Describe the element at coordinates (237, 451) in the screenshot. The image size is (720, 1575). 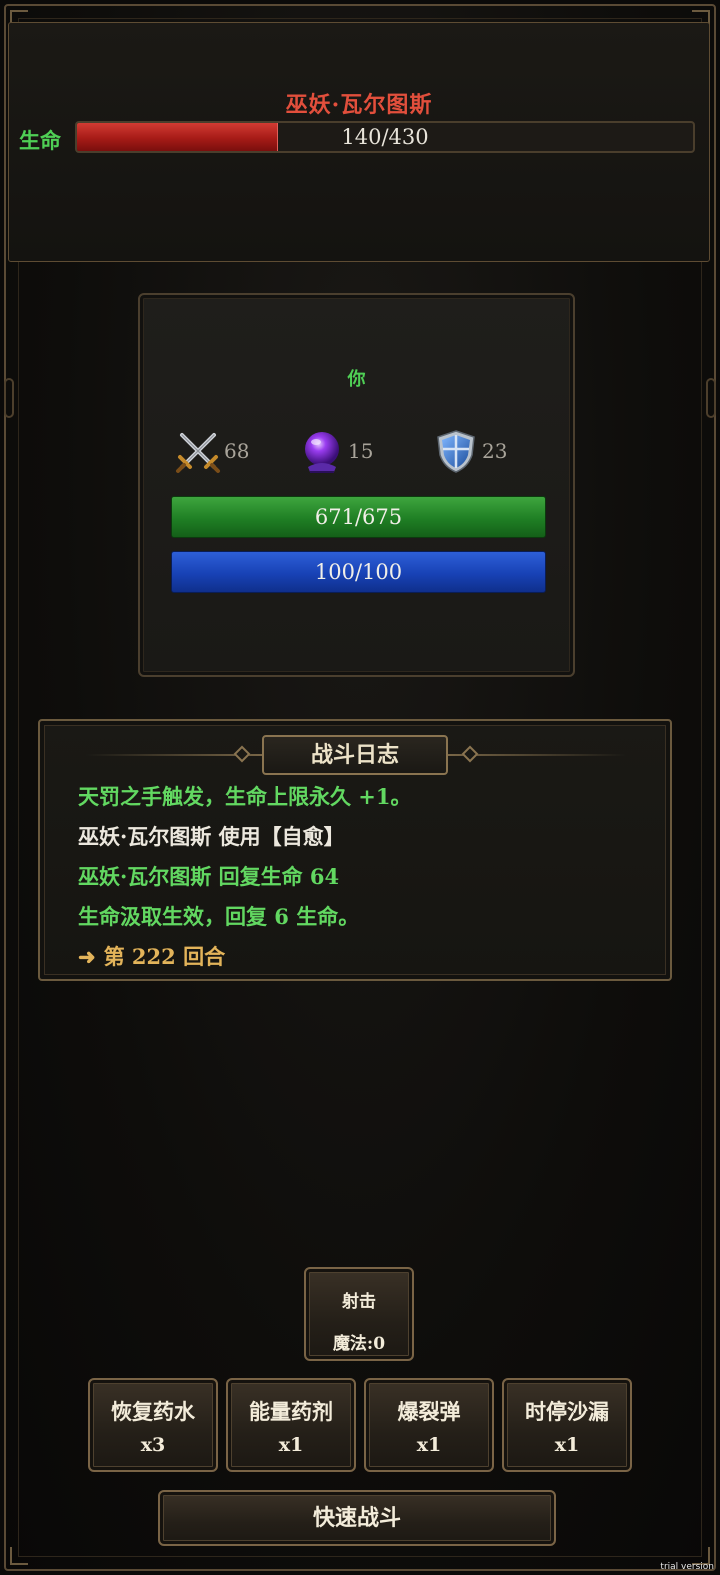
I see `attack-value: 68` at that location.